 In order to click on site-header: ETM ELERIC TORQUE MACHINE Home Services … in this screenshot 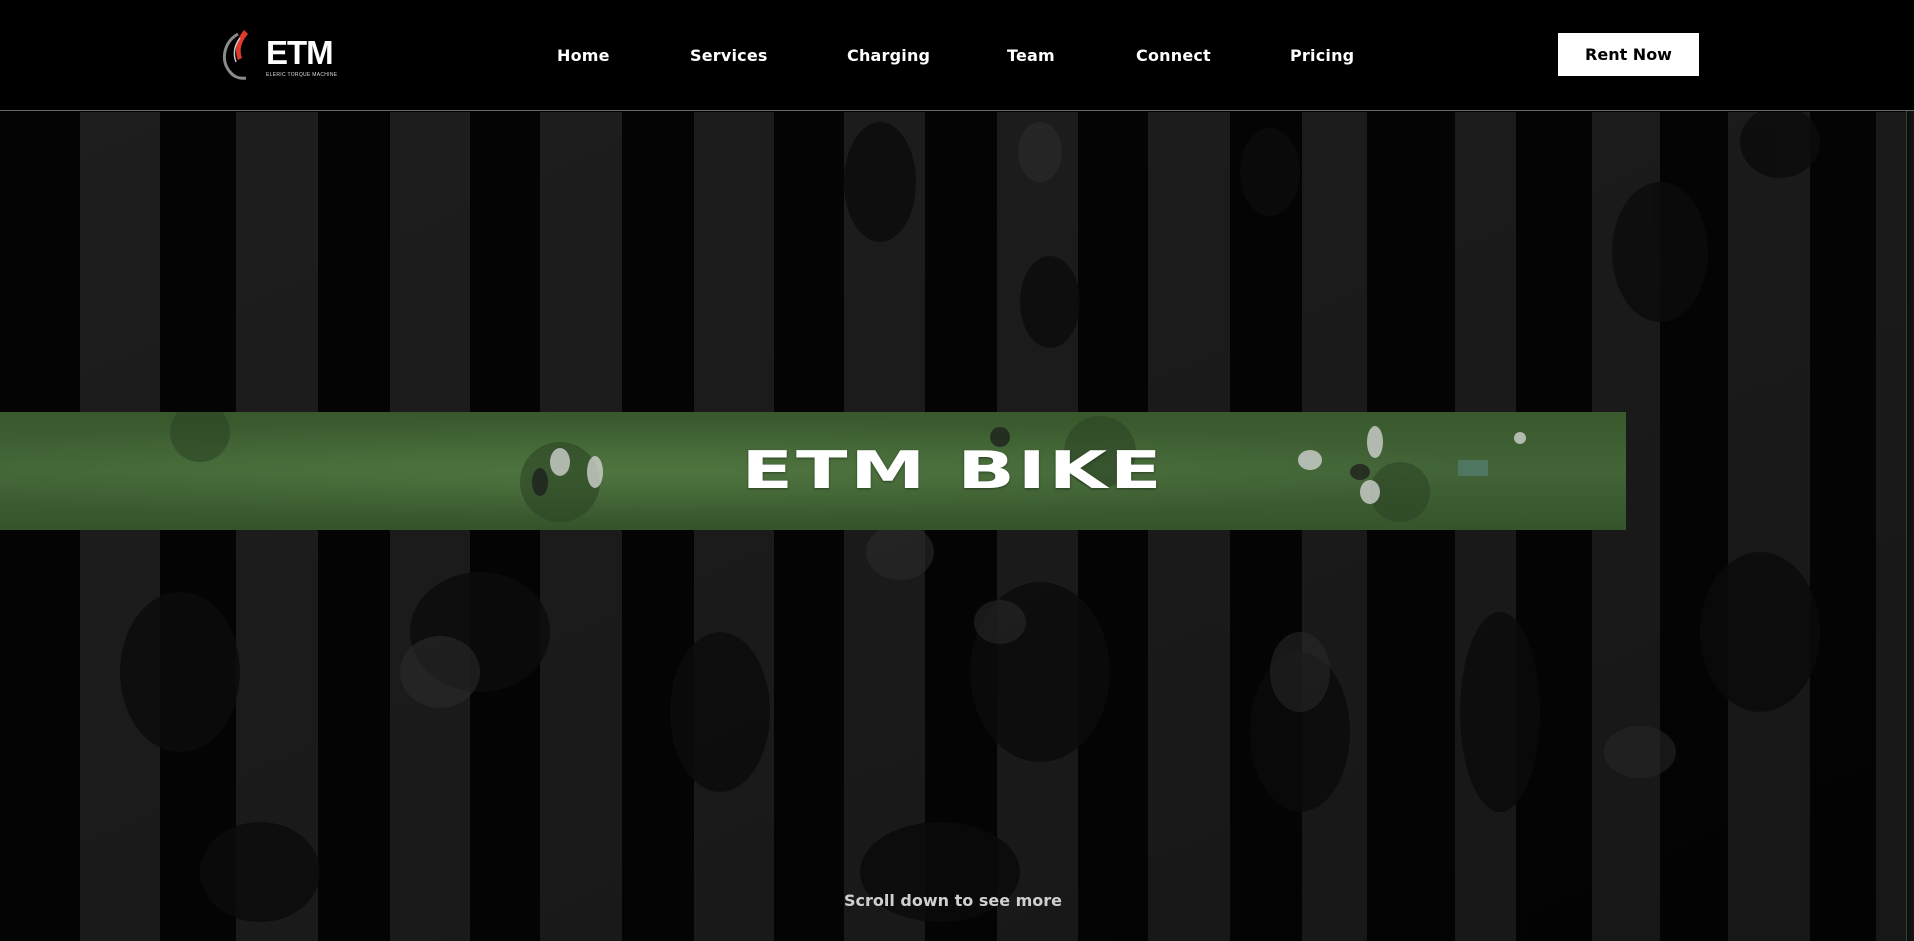, I will do `click(957, 55)`.